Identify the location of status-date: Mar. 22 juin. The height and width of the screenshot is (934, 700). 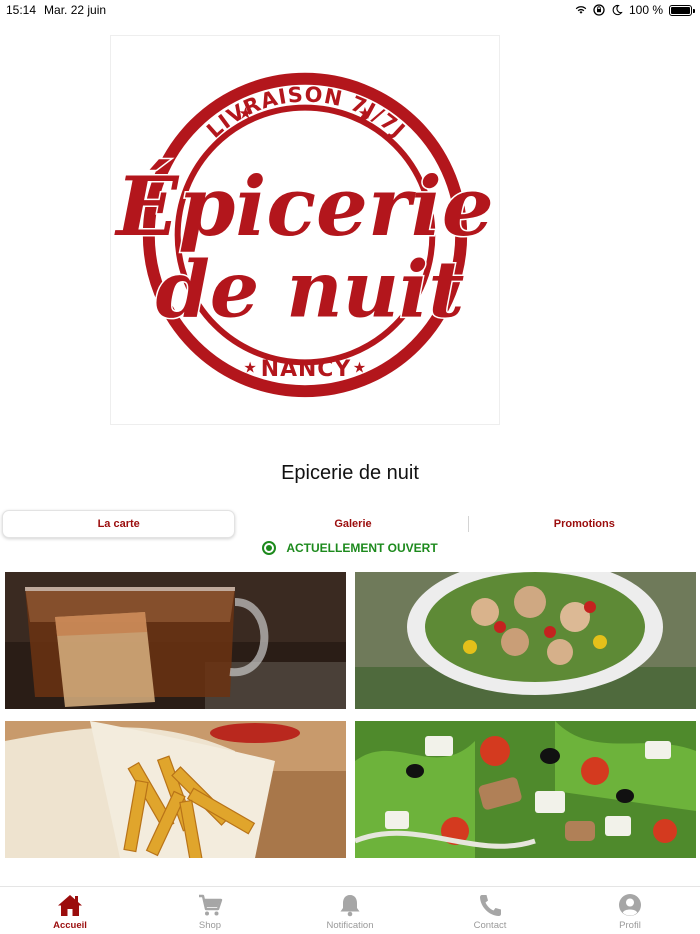
(75, 10).